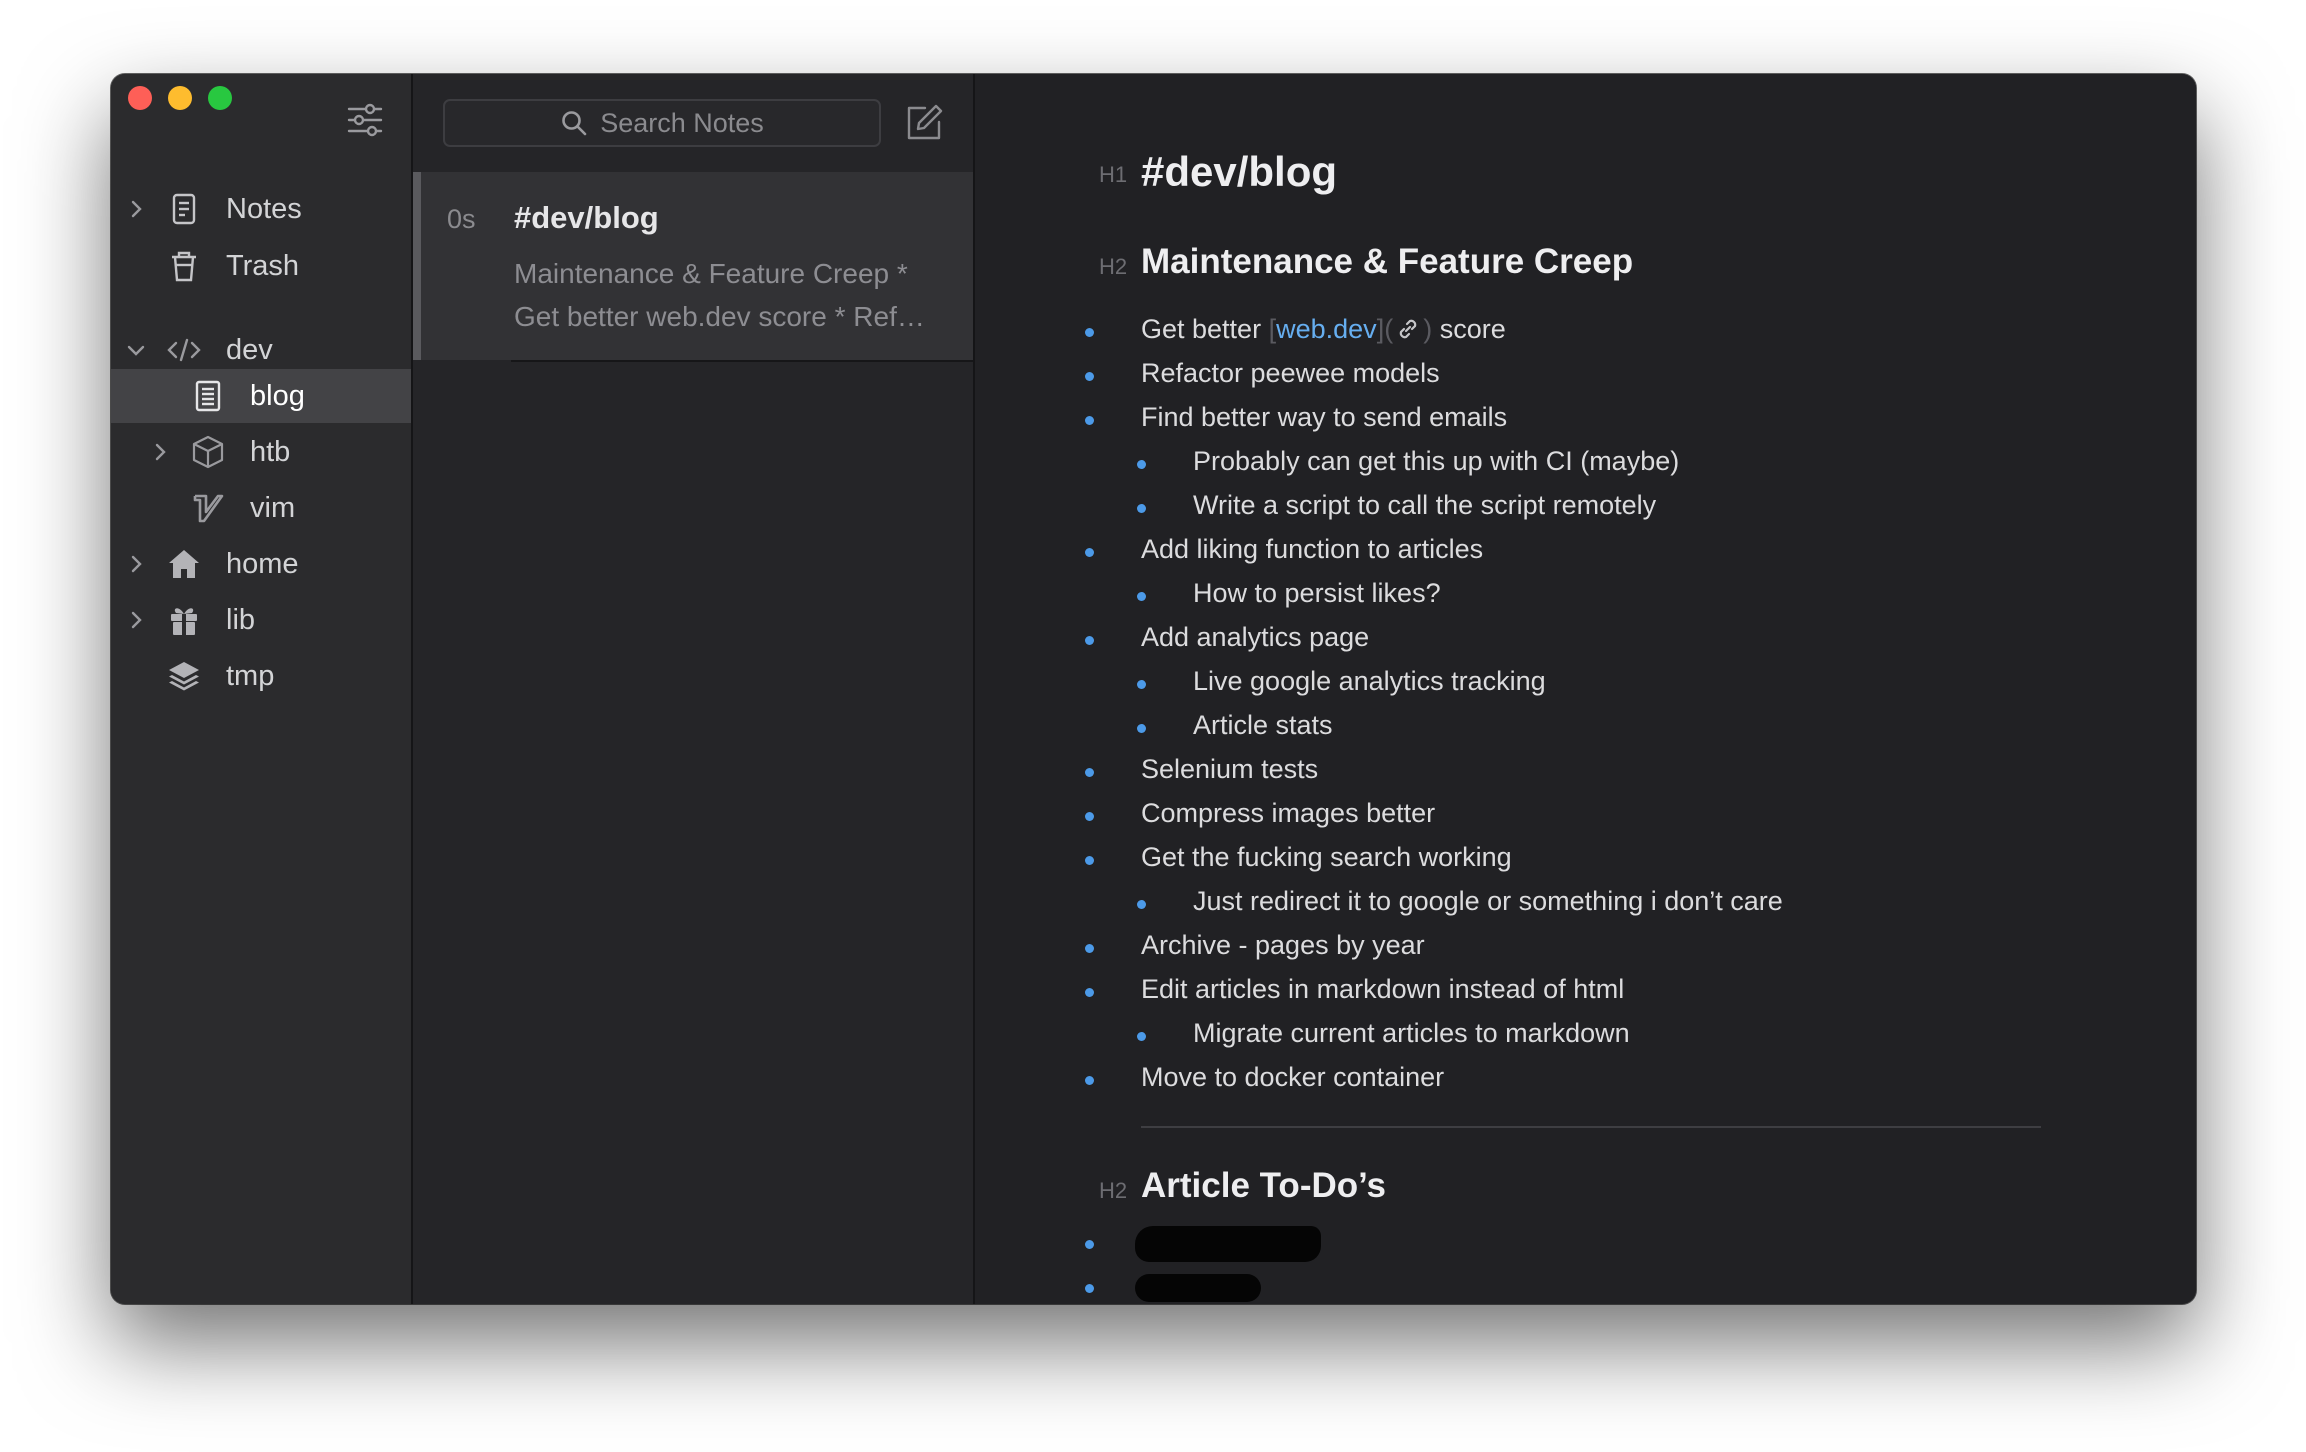  What do you see at coordinates (208, 508) in the screenshot?
I see `vim-icon` at bounding box center [208, 508].